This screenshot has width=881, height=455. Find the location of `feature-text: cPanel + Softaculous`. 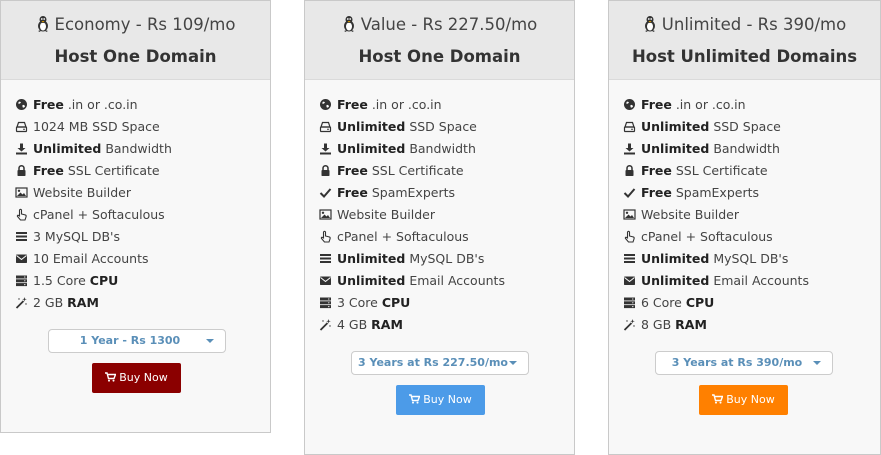

feature-text: cPanel + Softaculous is located at coordinates (403, 236).